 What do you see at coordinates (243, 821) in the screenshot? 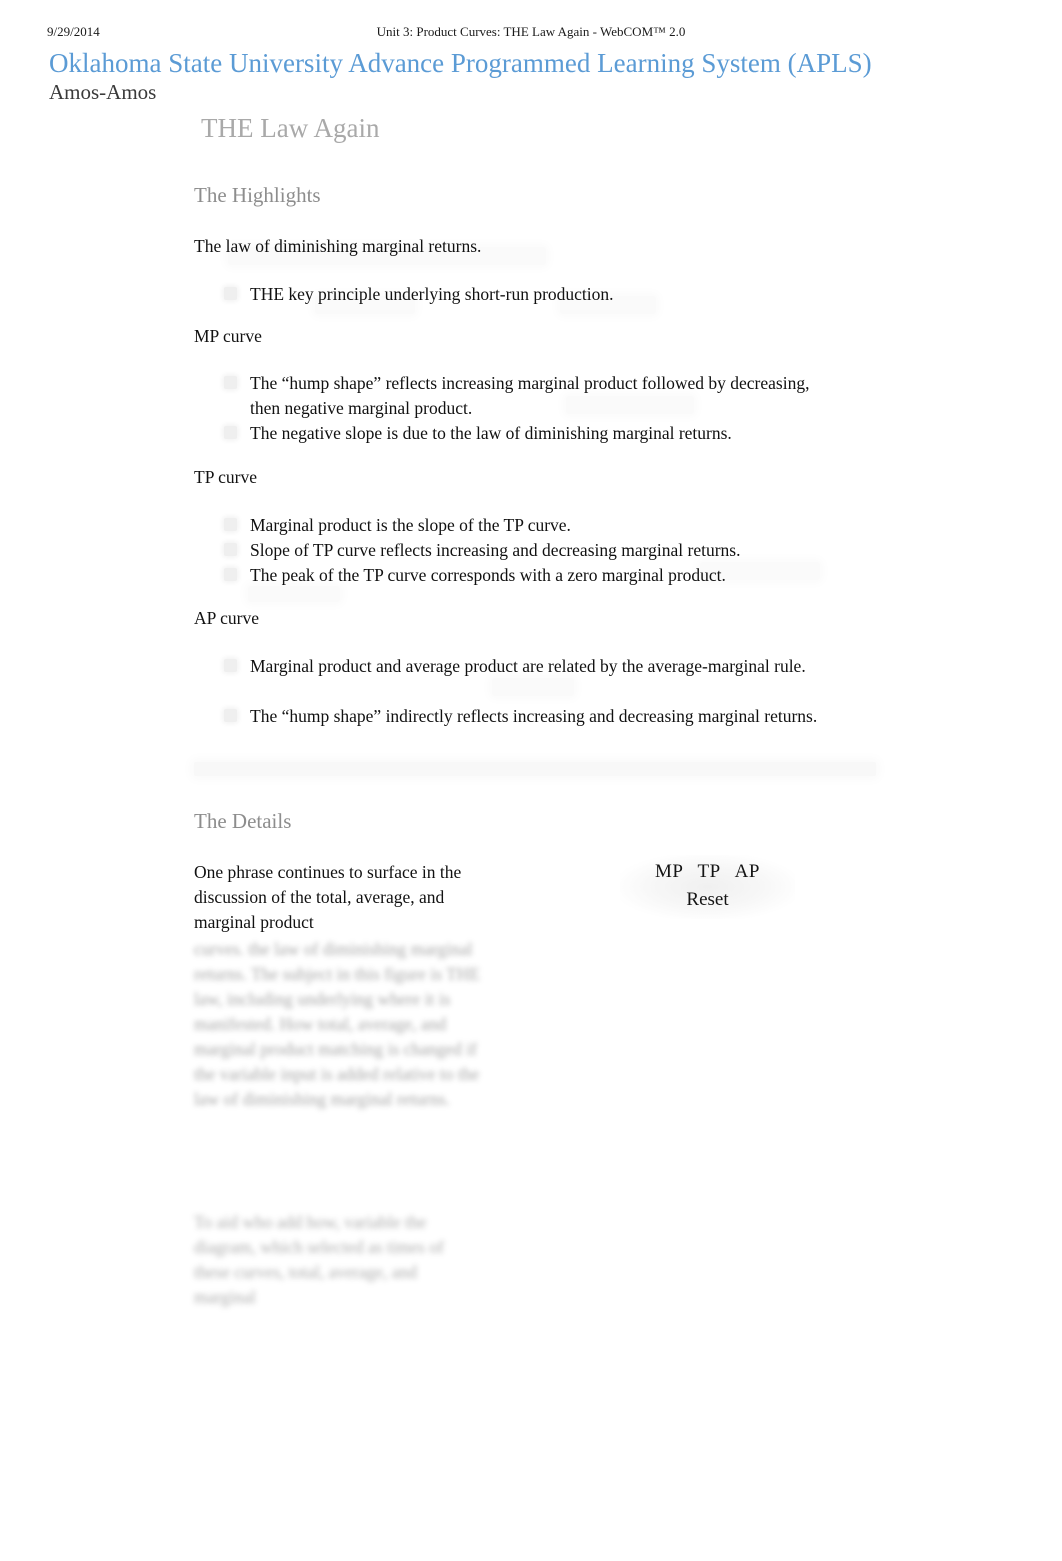
I see `section-heading-details: The Details` at bounding box center [243, 821].